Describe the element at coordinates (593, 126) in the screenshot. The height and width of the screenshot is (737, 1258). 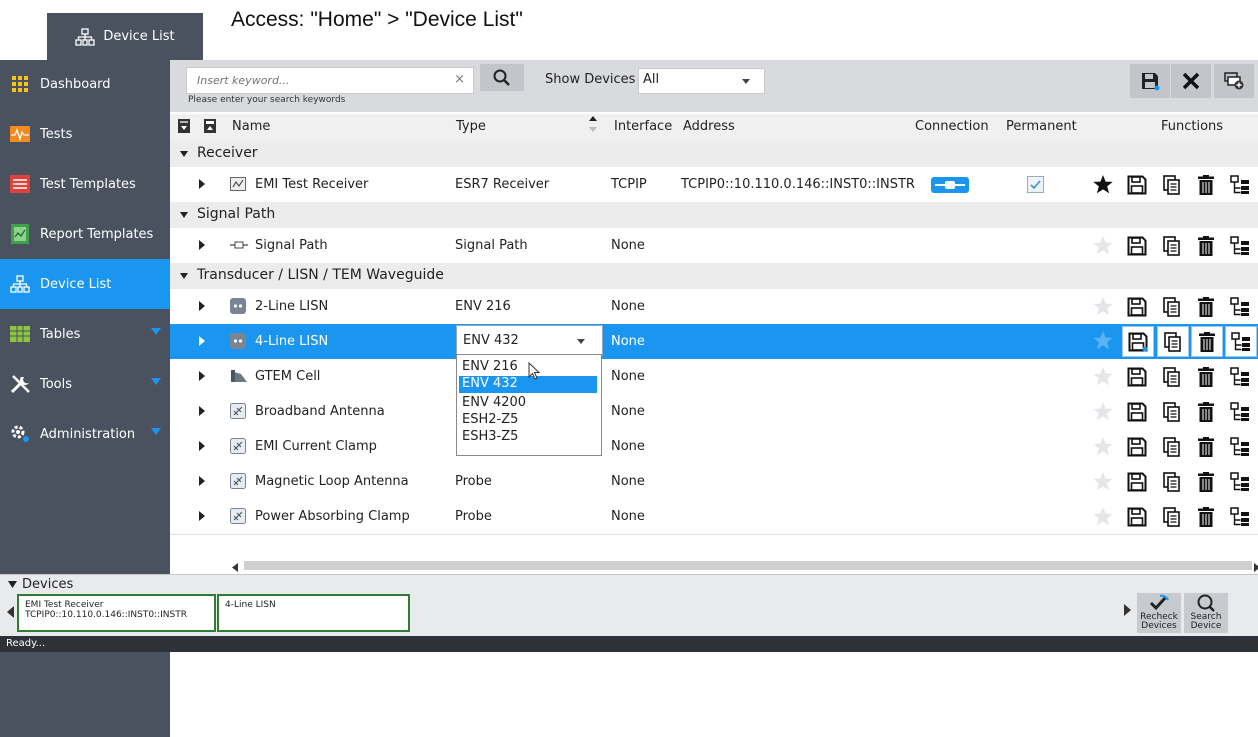
I see `sort-arrow-icon` at that location.